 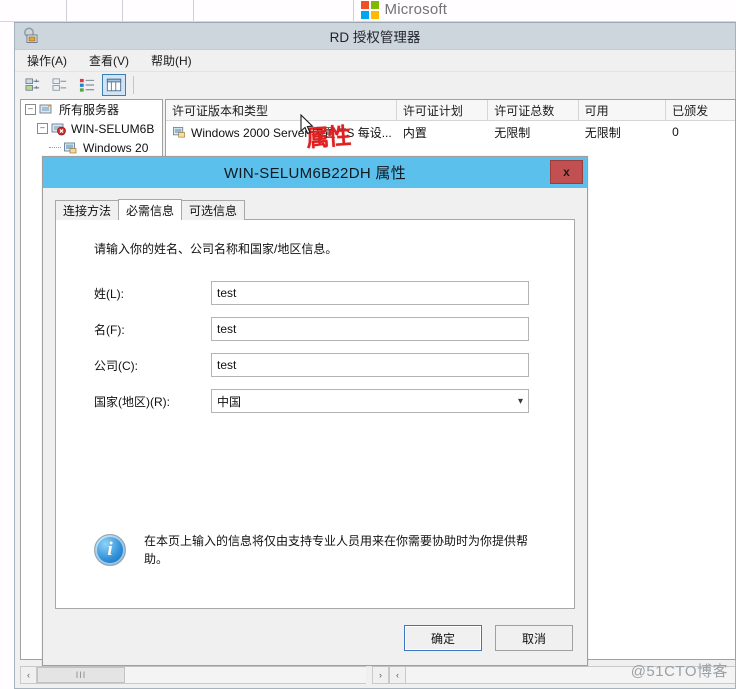 What do you see at coordinates (71, 148) in the screenshot?
I see `license-icon` at bounding box center [71, 148].